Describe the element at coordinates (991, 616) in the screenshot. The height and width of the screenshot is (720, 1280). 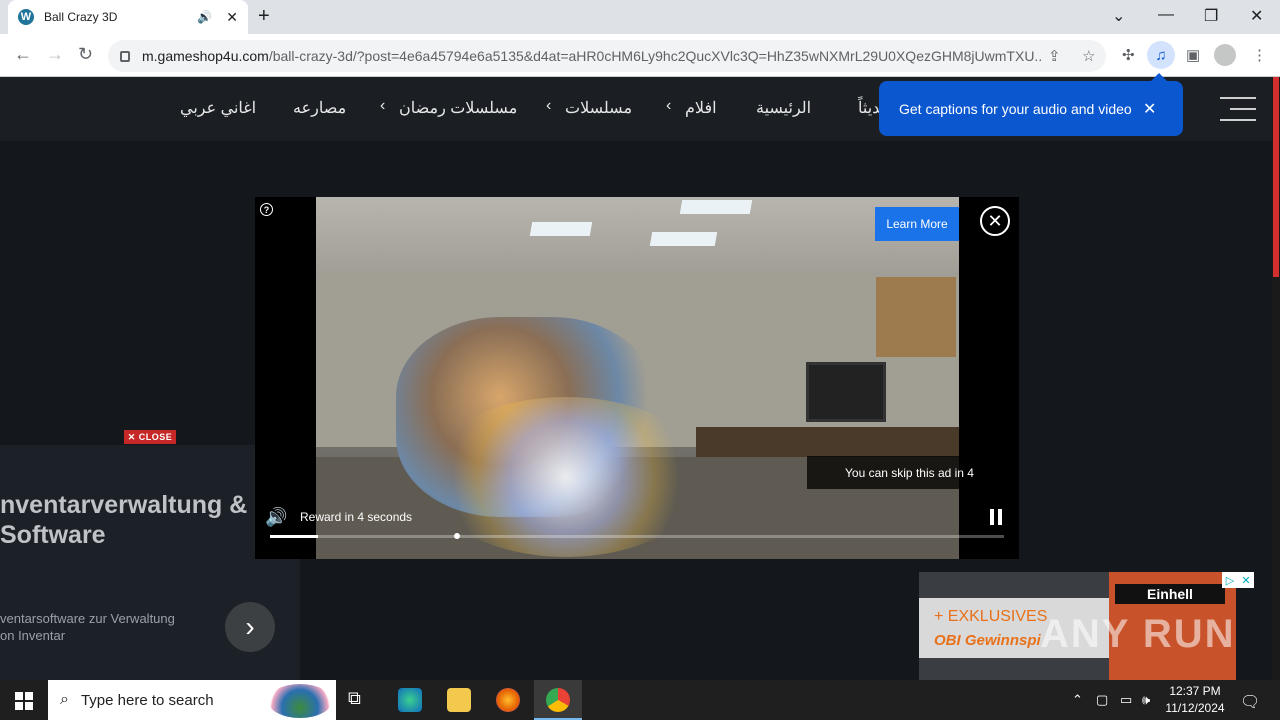
I see `ad-line-1: + EXKLUSIVES` at that location.